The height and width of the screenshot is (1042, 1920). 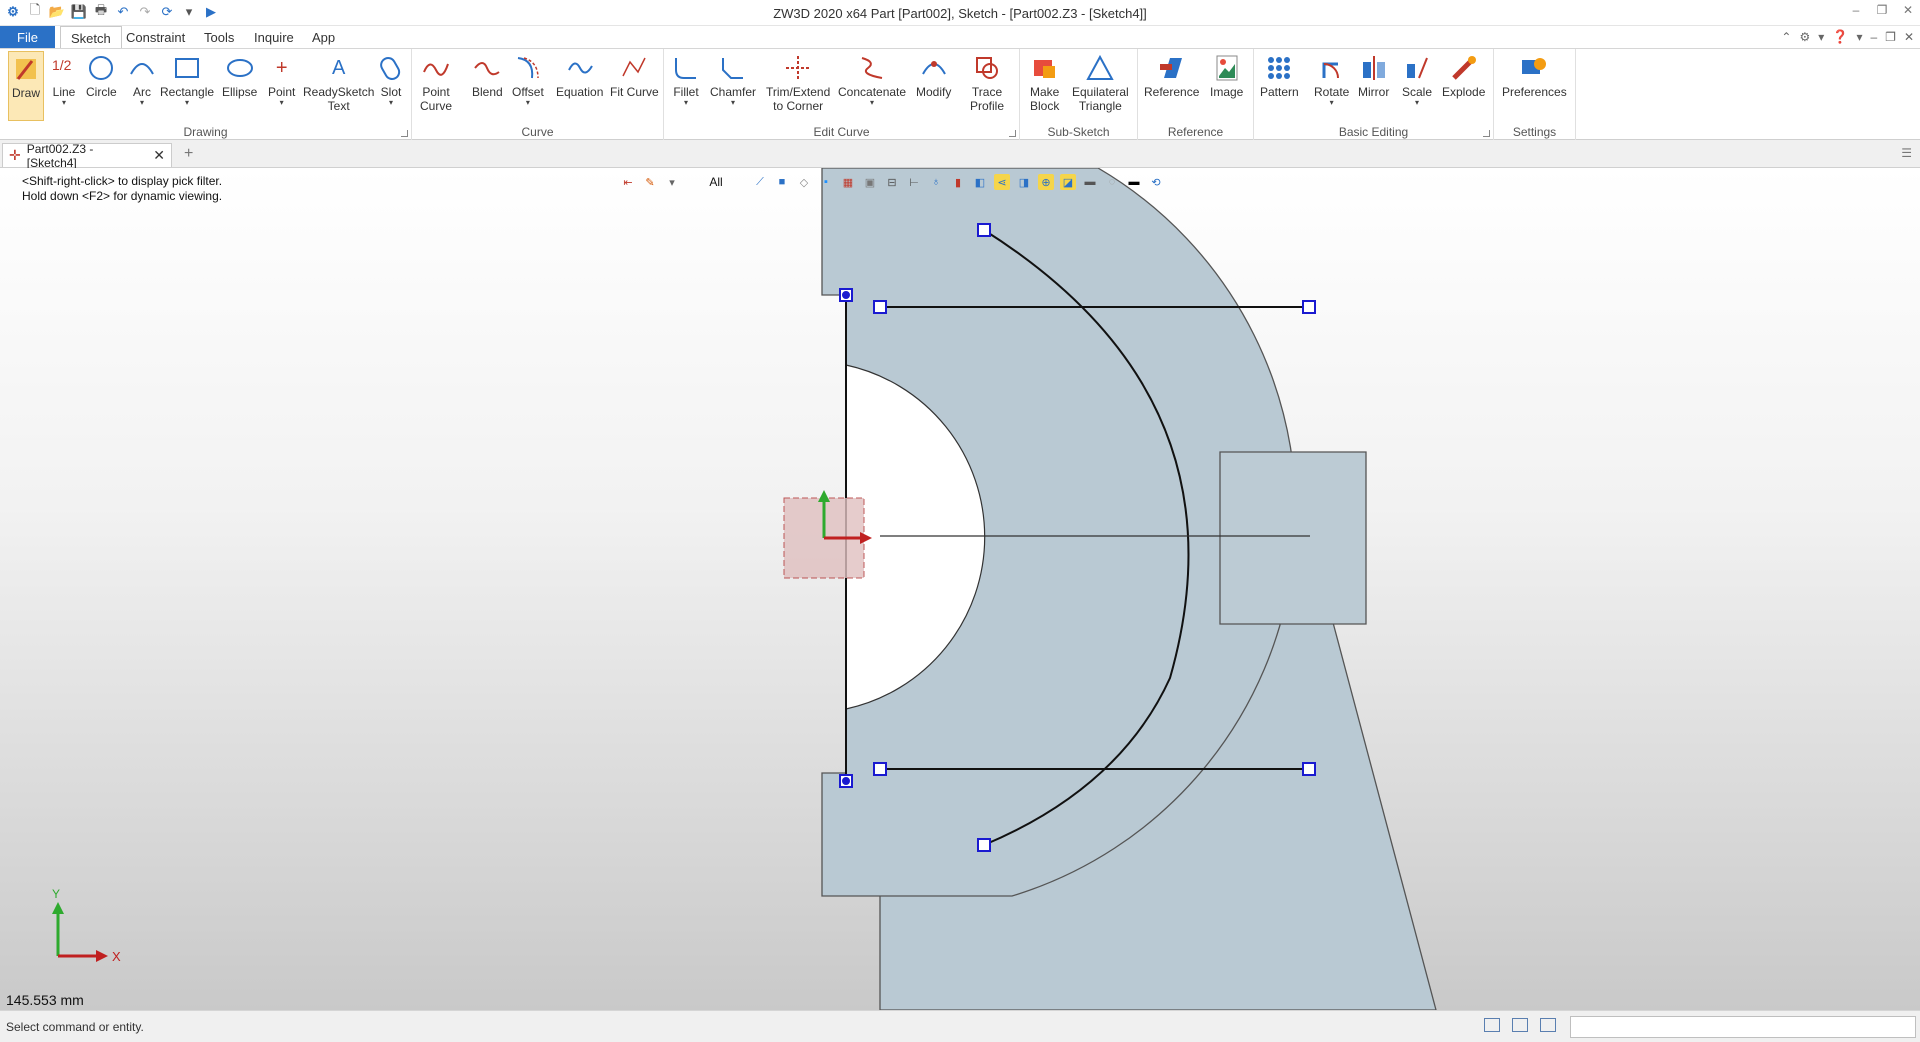 What do you see at coordinates (1856, 10) in the screenshot?
I see `minimize-icon: –` at bounding box center [1856, 10].